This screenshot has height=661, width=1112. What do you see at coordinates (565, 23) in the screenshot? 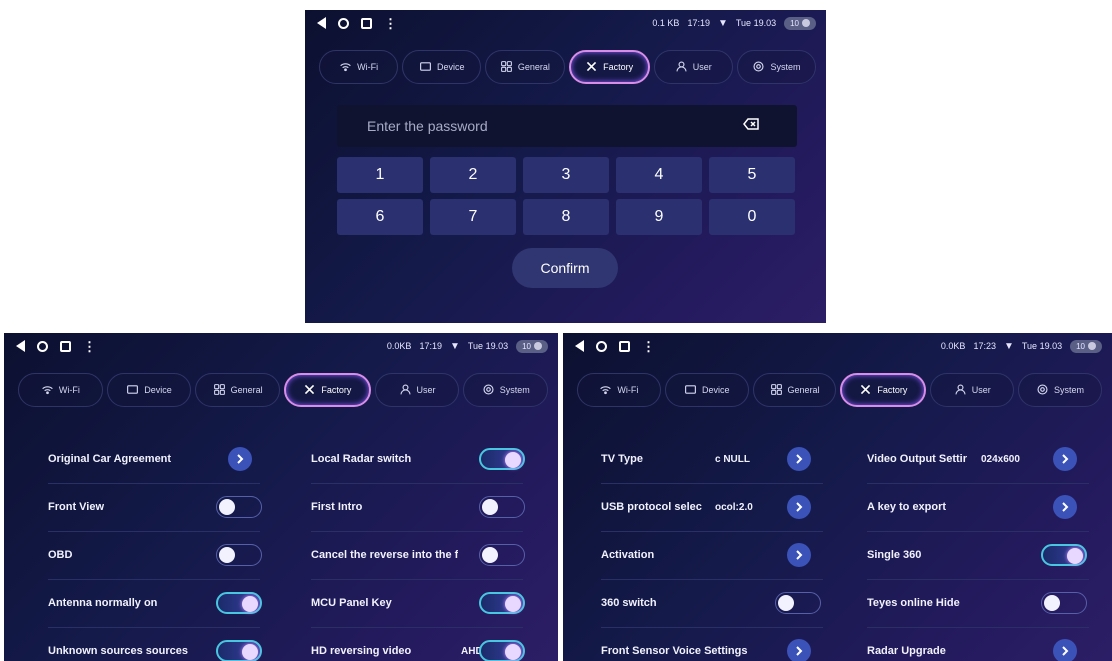
I see `status-bar: ⋮ 0.1 KB 17:19 ▼ Tue 19.03 10` at bounding box center [565, 23].